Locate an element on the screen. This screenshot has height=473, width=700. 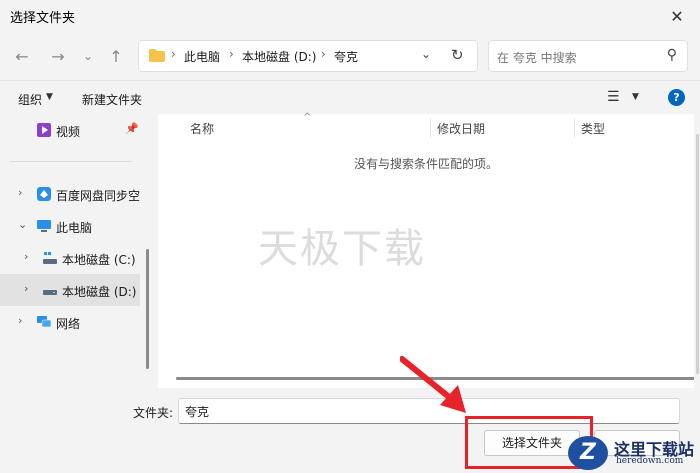
baidu-netdisk-icon is located at coordinates (44, 194).